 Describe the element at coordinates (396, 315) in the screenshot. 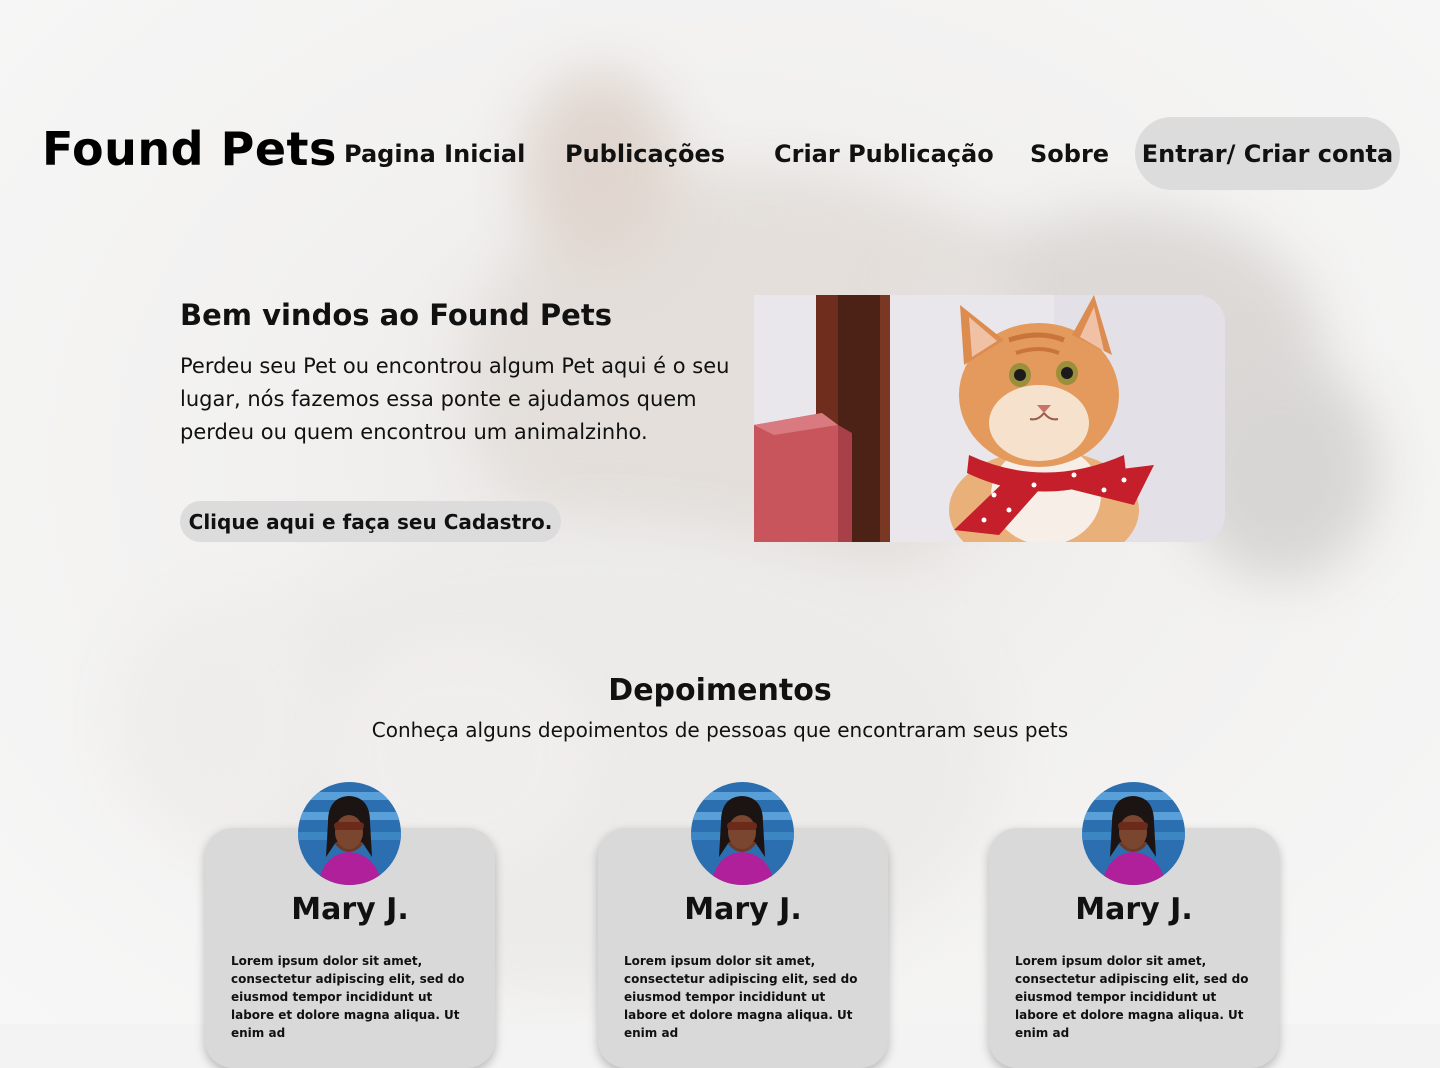

I see `hero-title: Bem vindos ao Found Pets` at that location.